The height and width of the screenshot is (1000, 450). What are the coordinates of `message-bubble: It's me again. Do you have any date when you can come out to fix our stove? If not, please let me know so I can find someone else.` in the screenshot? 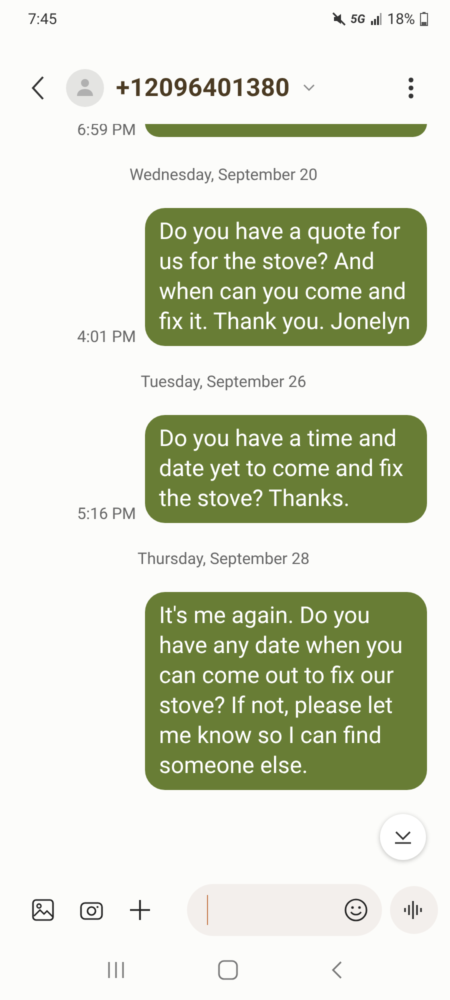 It's located at (286, 691).